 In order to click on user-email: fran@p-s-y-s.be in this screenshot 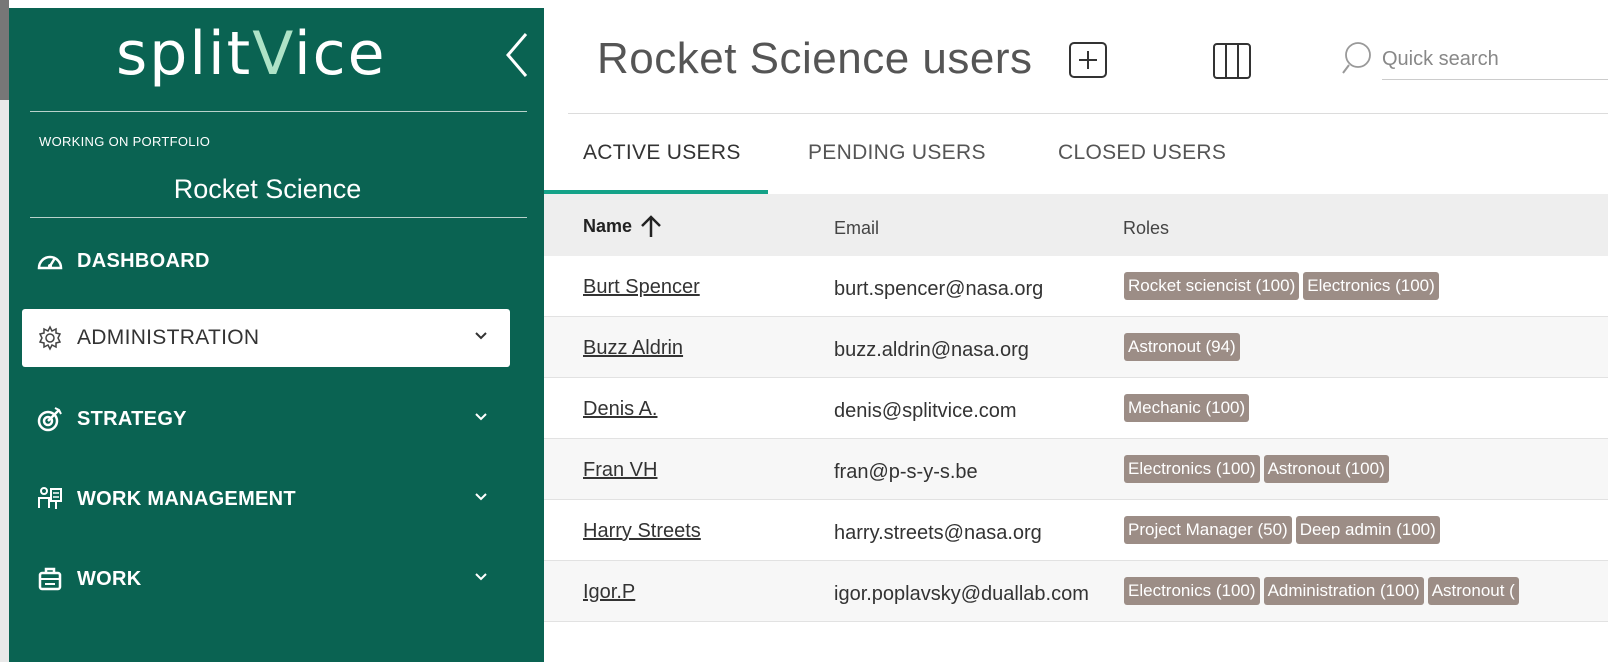, I will do `click(906, 472)`.